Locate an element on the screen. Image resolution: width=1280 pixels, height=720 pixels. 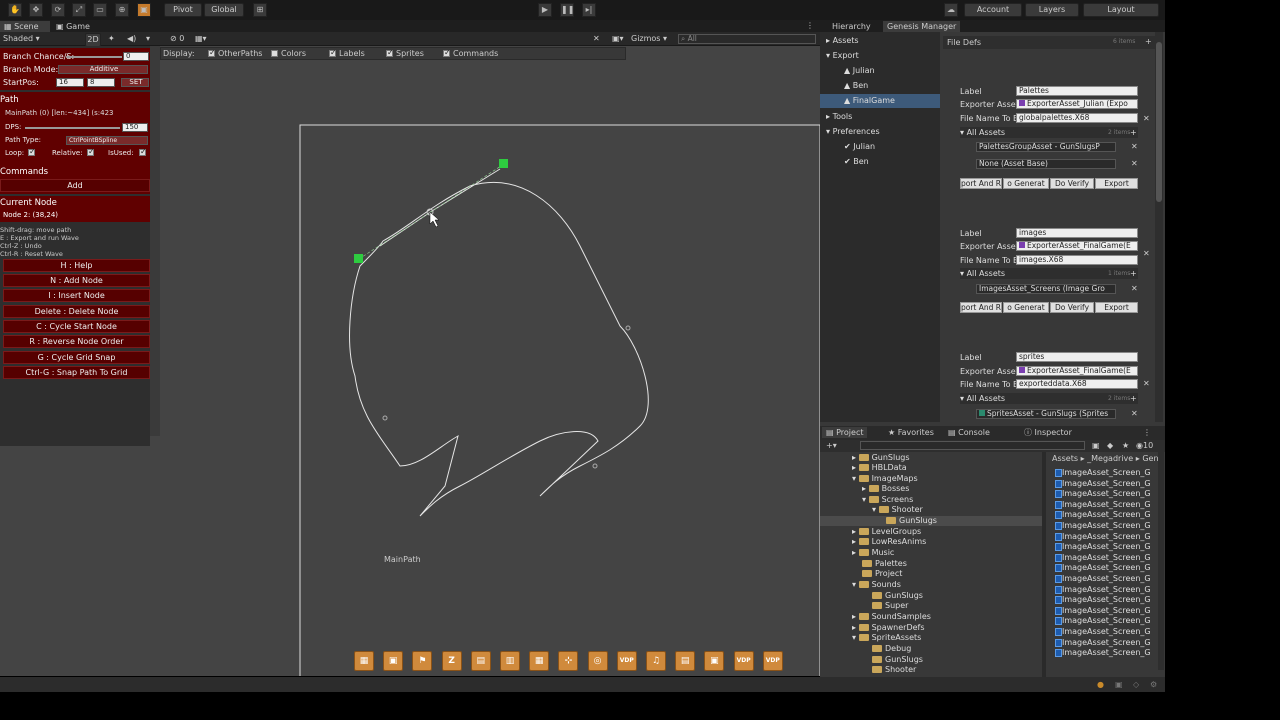
hierarchy-item: ▲ Ben is located at coordinates (880, 86).